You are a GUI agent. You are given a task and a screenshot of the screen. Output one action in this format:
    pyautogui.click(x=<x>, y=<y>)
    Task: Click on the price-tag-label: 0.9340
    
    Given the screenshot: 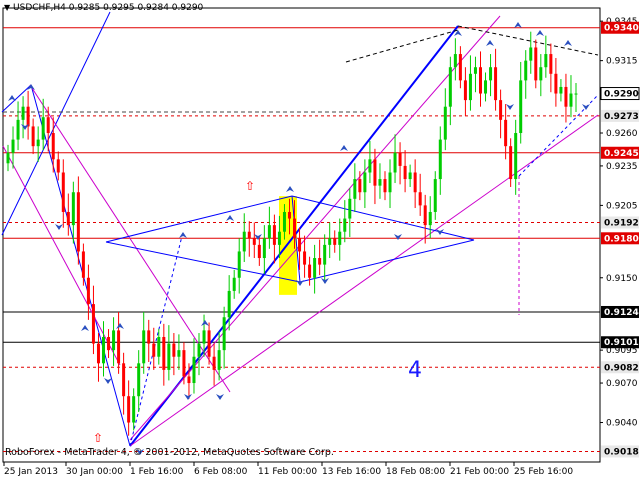 What is the action you would take?
    pyautogui.click(x=621, y=29)
    